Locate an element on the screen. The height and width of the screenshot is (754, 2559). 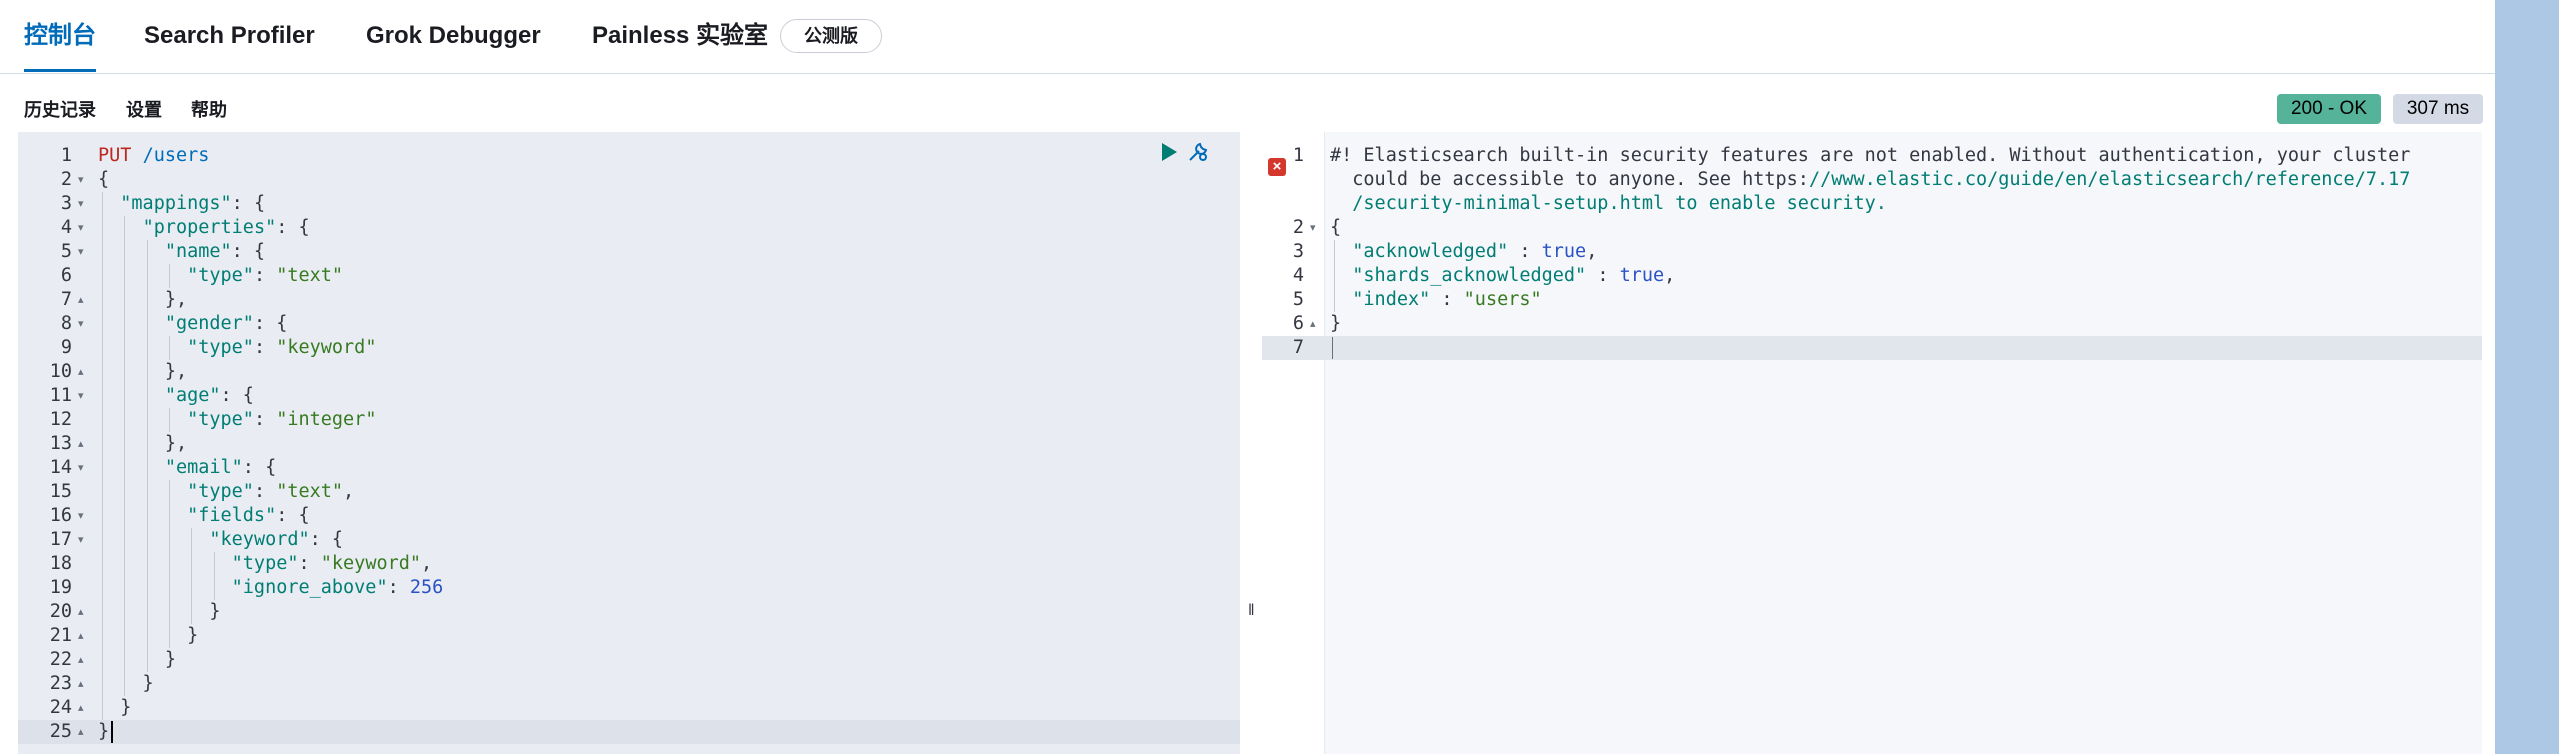
line-number: 3 is located at coordinates (1298, 251).